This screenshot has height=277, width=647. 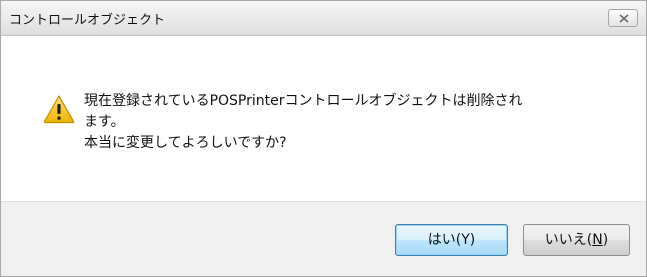 I want to click on window-title: コントロールオブジェクト, so click(x=87, y=20).